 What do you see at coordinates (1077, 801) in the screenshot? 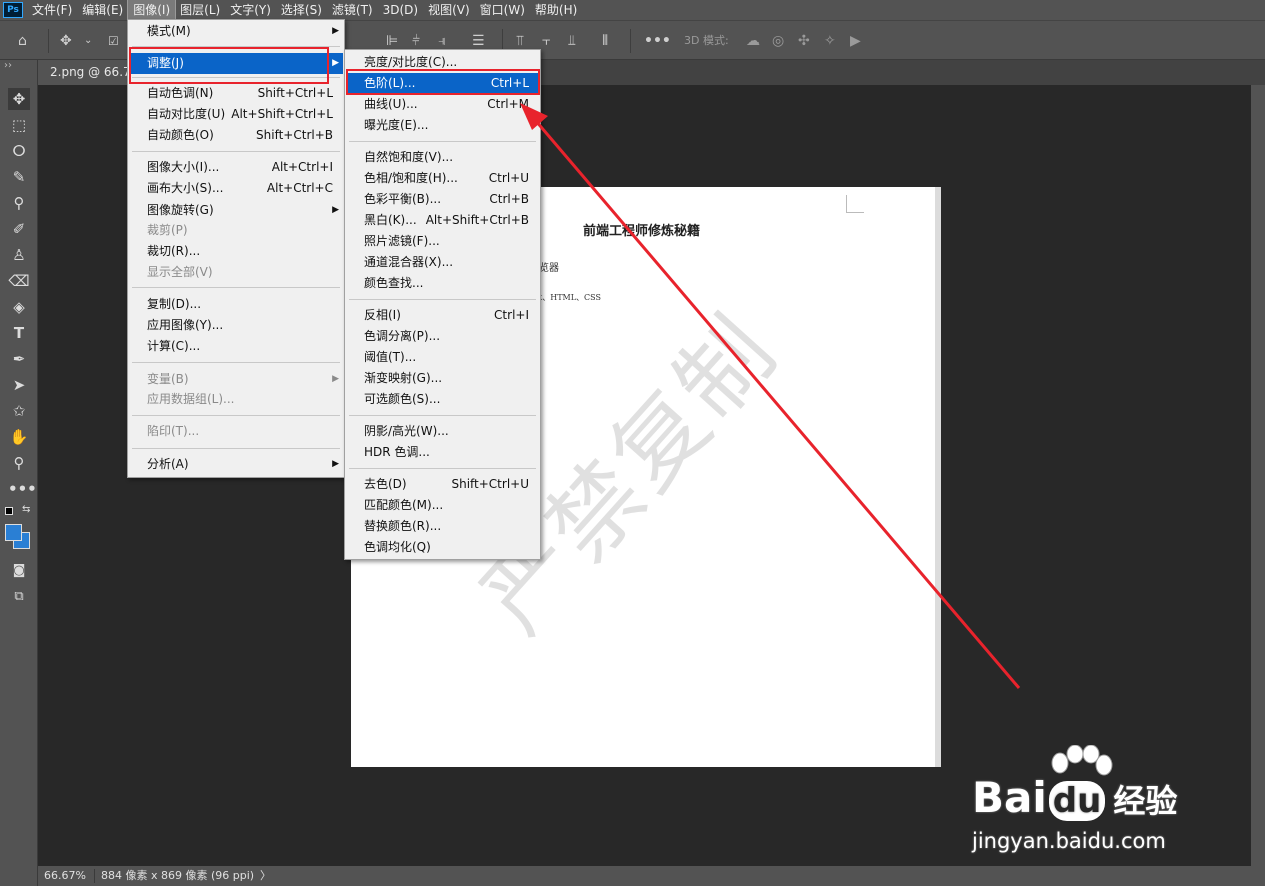
I see `baidu-brand-du: du` at bounding box center [1077, 801].